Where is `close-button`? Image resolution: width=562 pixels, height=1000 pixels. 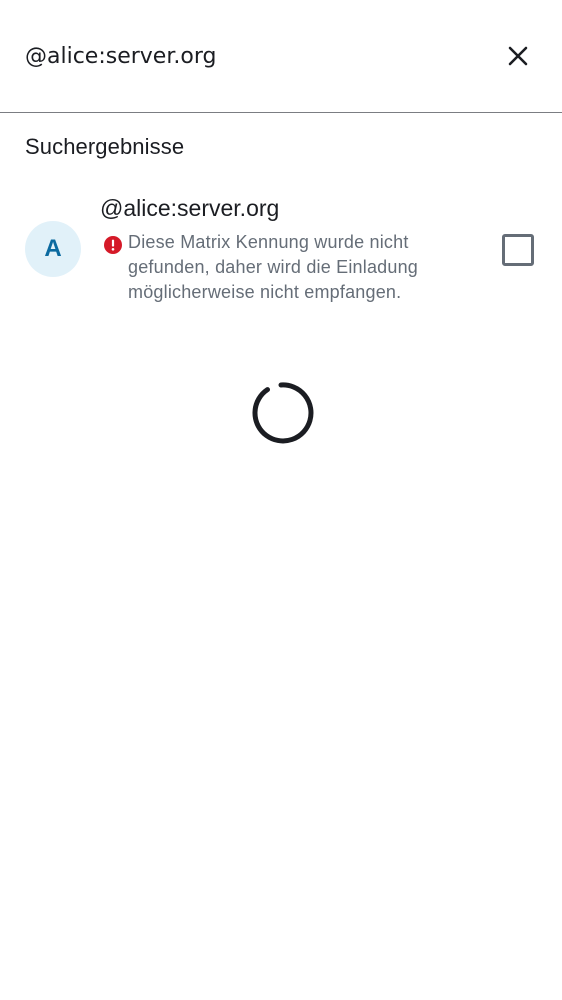
close-button is located at coordinates (518, 56).